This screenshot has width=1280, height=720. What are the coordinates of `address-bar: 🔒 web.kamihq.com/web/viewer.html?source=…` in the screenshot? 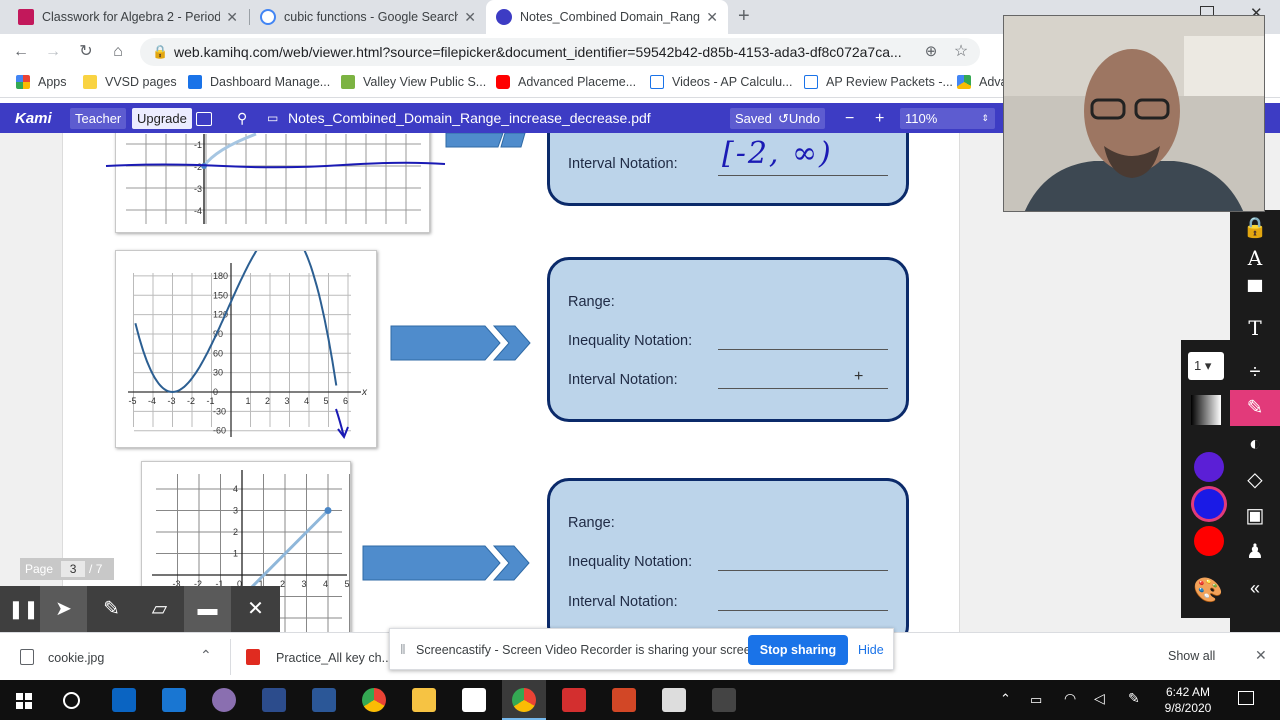 It's located at (560, 52).